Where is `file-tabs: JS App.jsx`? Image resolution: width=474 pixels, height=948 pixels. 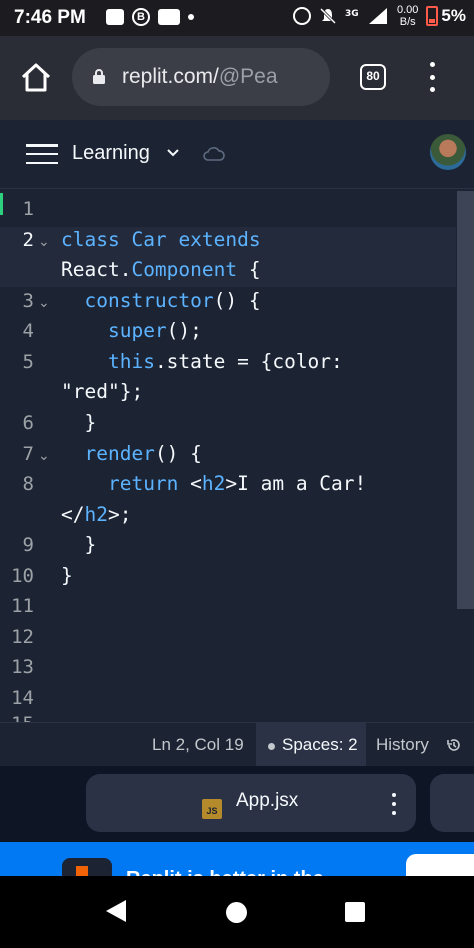
file-tabs: JS App.jsx is located at coordinates (237, 804).